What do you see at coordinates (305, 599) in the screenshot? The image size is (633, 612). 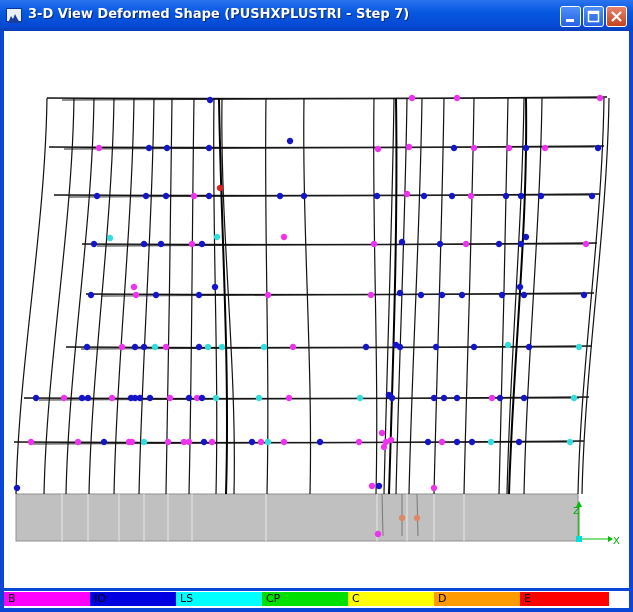 I see `legend-item-cp: CP` at bounding box center [305, 599].